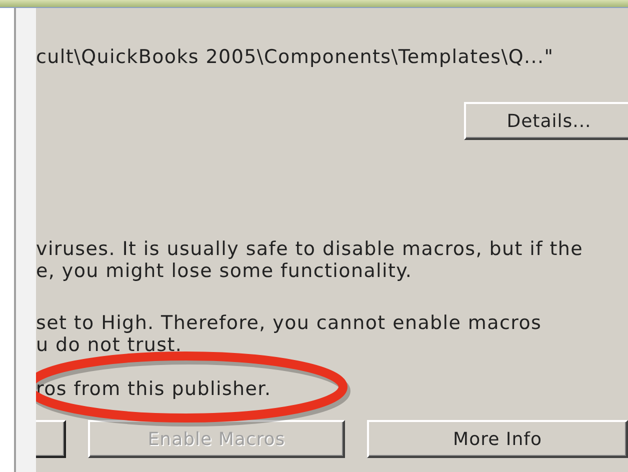 The image size is (628, 472). I want to click on message-text: viruses. It is usually safe to disable macros, but if the, so click(310, 249).